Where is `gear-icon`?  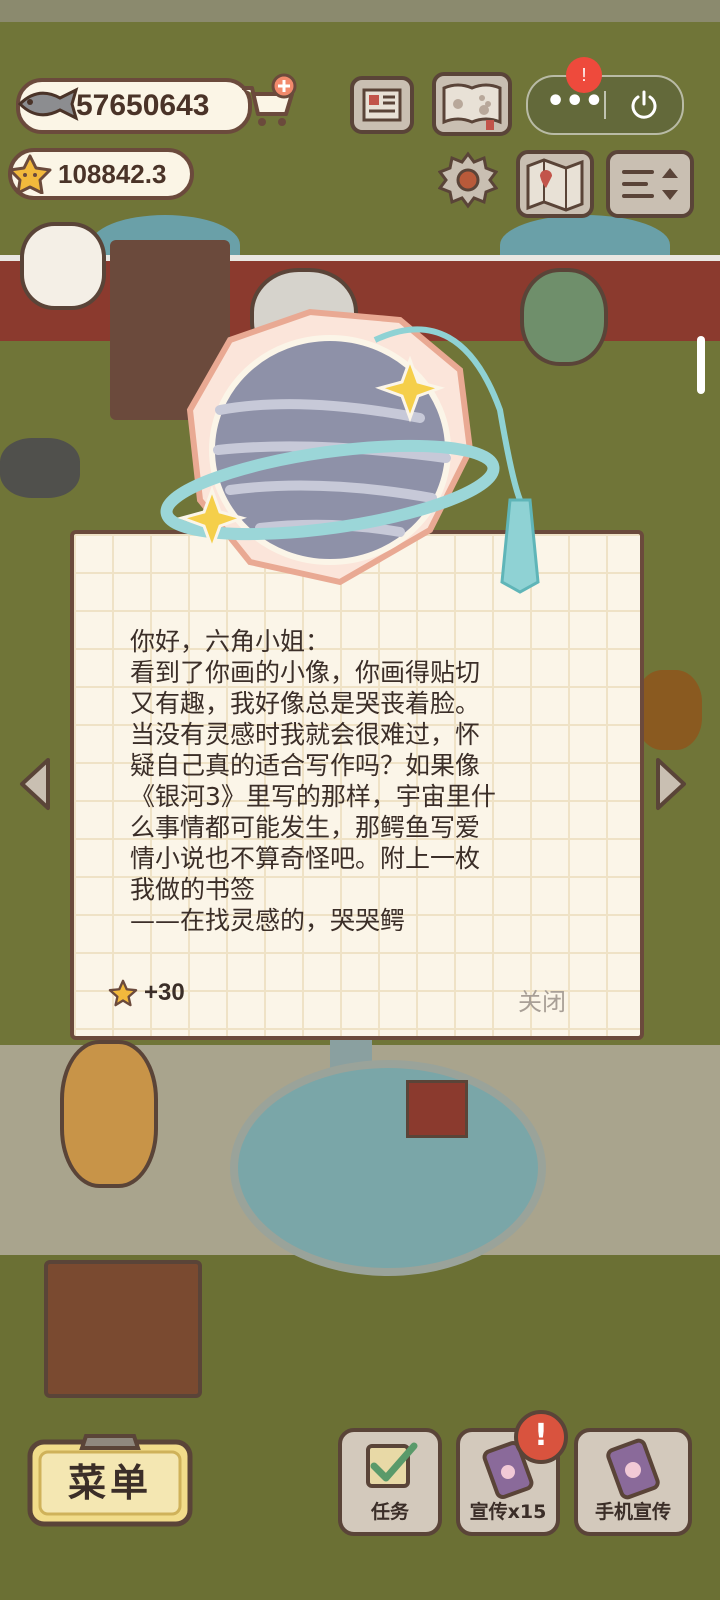 gear-icon is located at coordinates (468, 180).